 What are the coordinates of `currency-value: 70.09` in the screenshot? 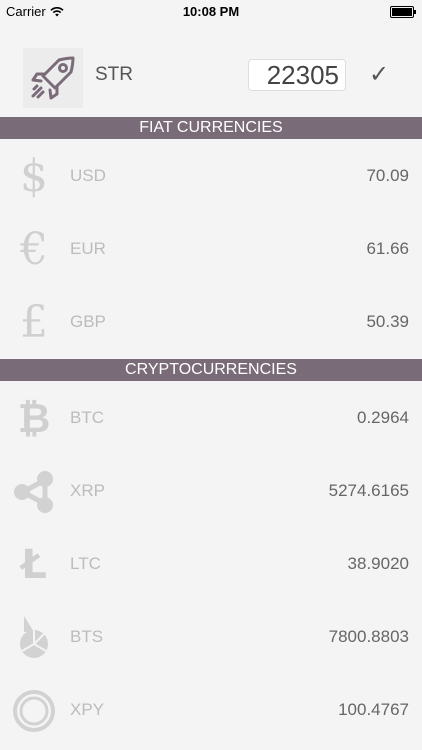 It's located at (387, 175).